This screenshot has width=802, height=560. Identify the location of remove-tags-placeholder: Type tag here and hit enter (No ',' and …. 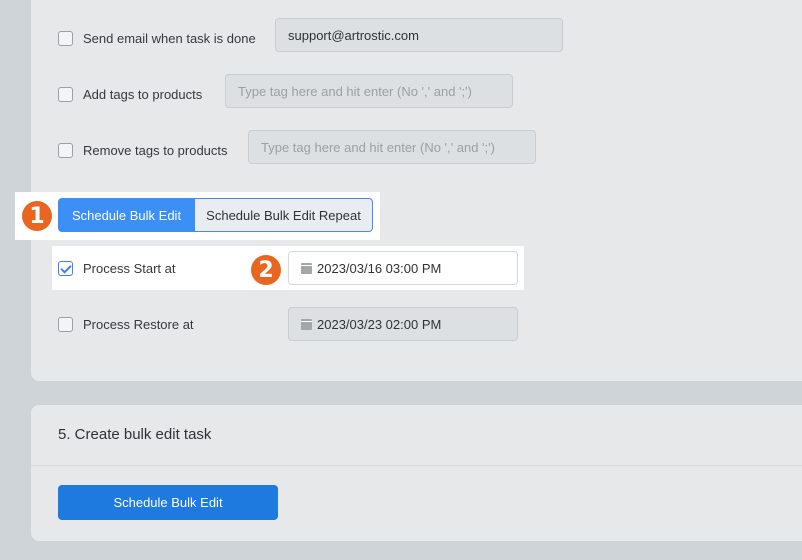
(378, 147).